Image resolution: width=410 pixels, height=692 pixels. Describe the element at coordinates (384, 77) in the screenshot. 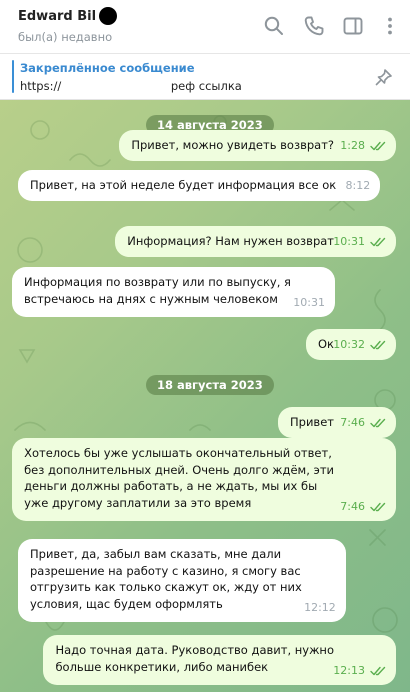

I see `unpin-icon` at that location.